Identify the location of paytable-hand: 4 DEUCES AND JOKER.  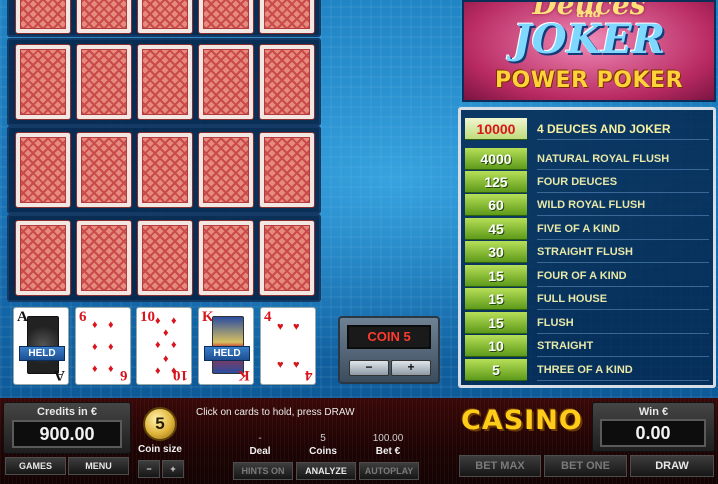
(623, 129).